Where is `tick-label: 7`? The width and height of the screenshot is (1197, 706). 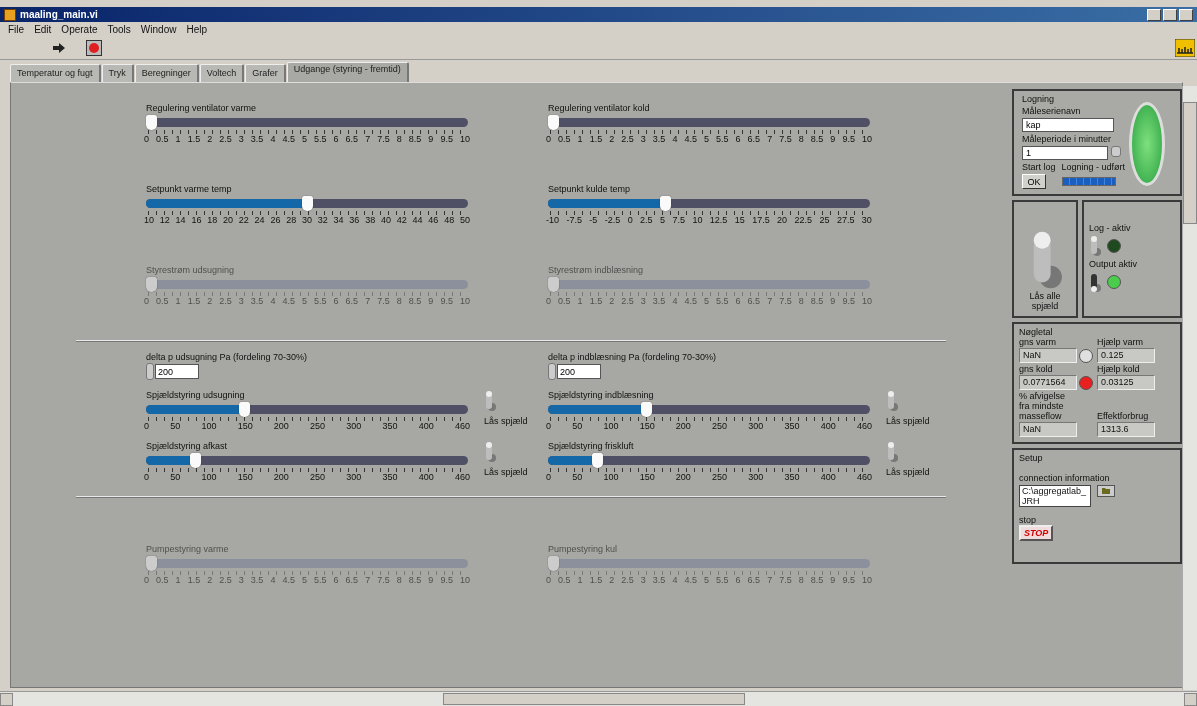
tick-label: 7 is located at coordinates (368, 580).